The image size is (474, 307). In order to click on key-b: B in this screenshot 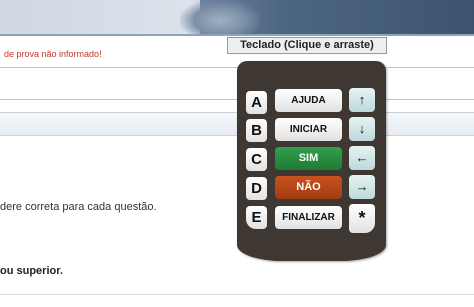, I will do `click(256, 130)`.